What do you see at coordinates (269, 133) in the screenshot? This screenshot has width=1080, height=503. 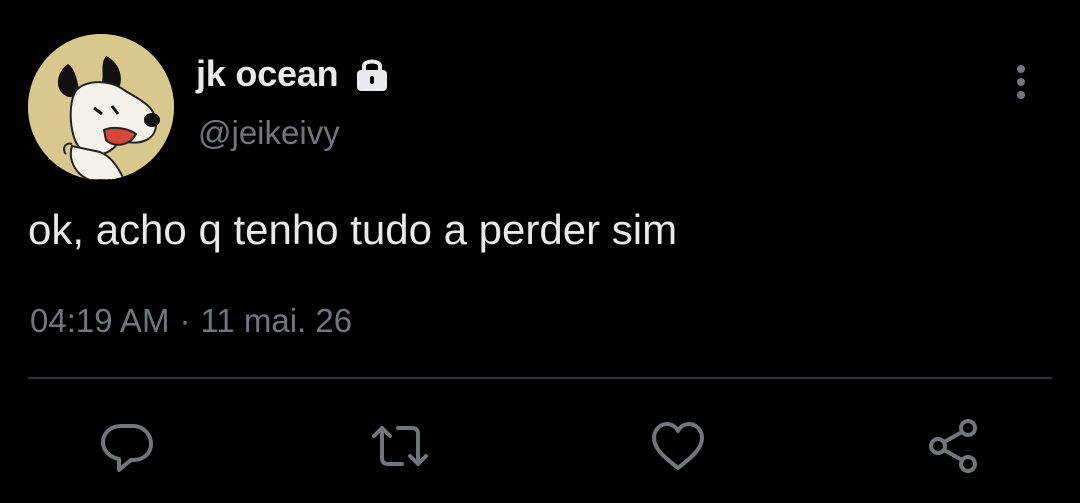 I see `user-handle: @jeikeivy` at bounding box center [269, 133].